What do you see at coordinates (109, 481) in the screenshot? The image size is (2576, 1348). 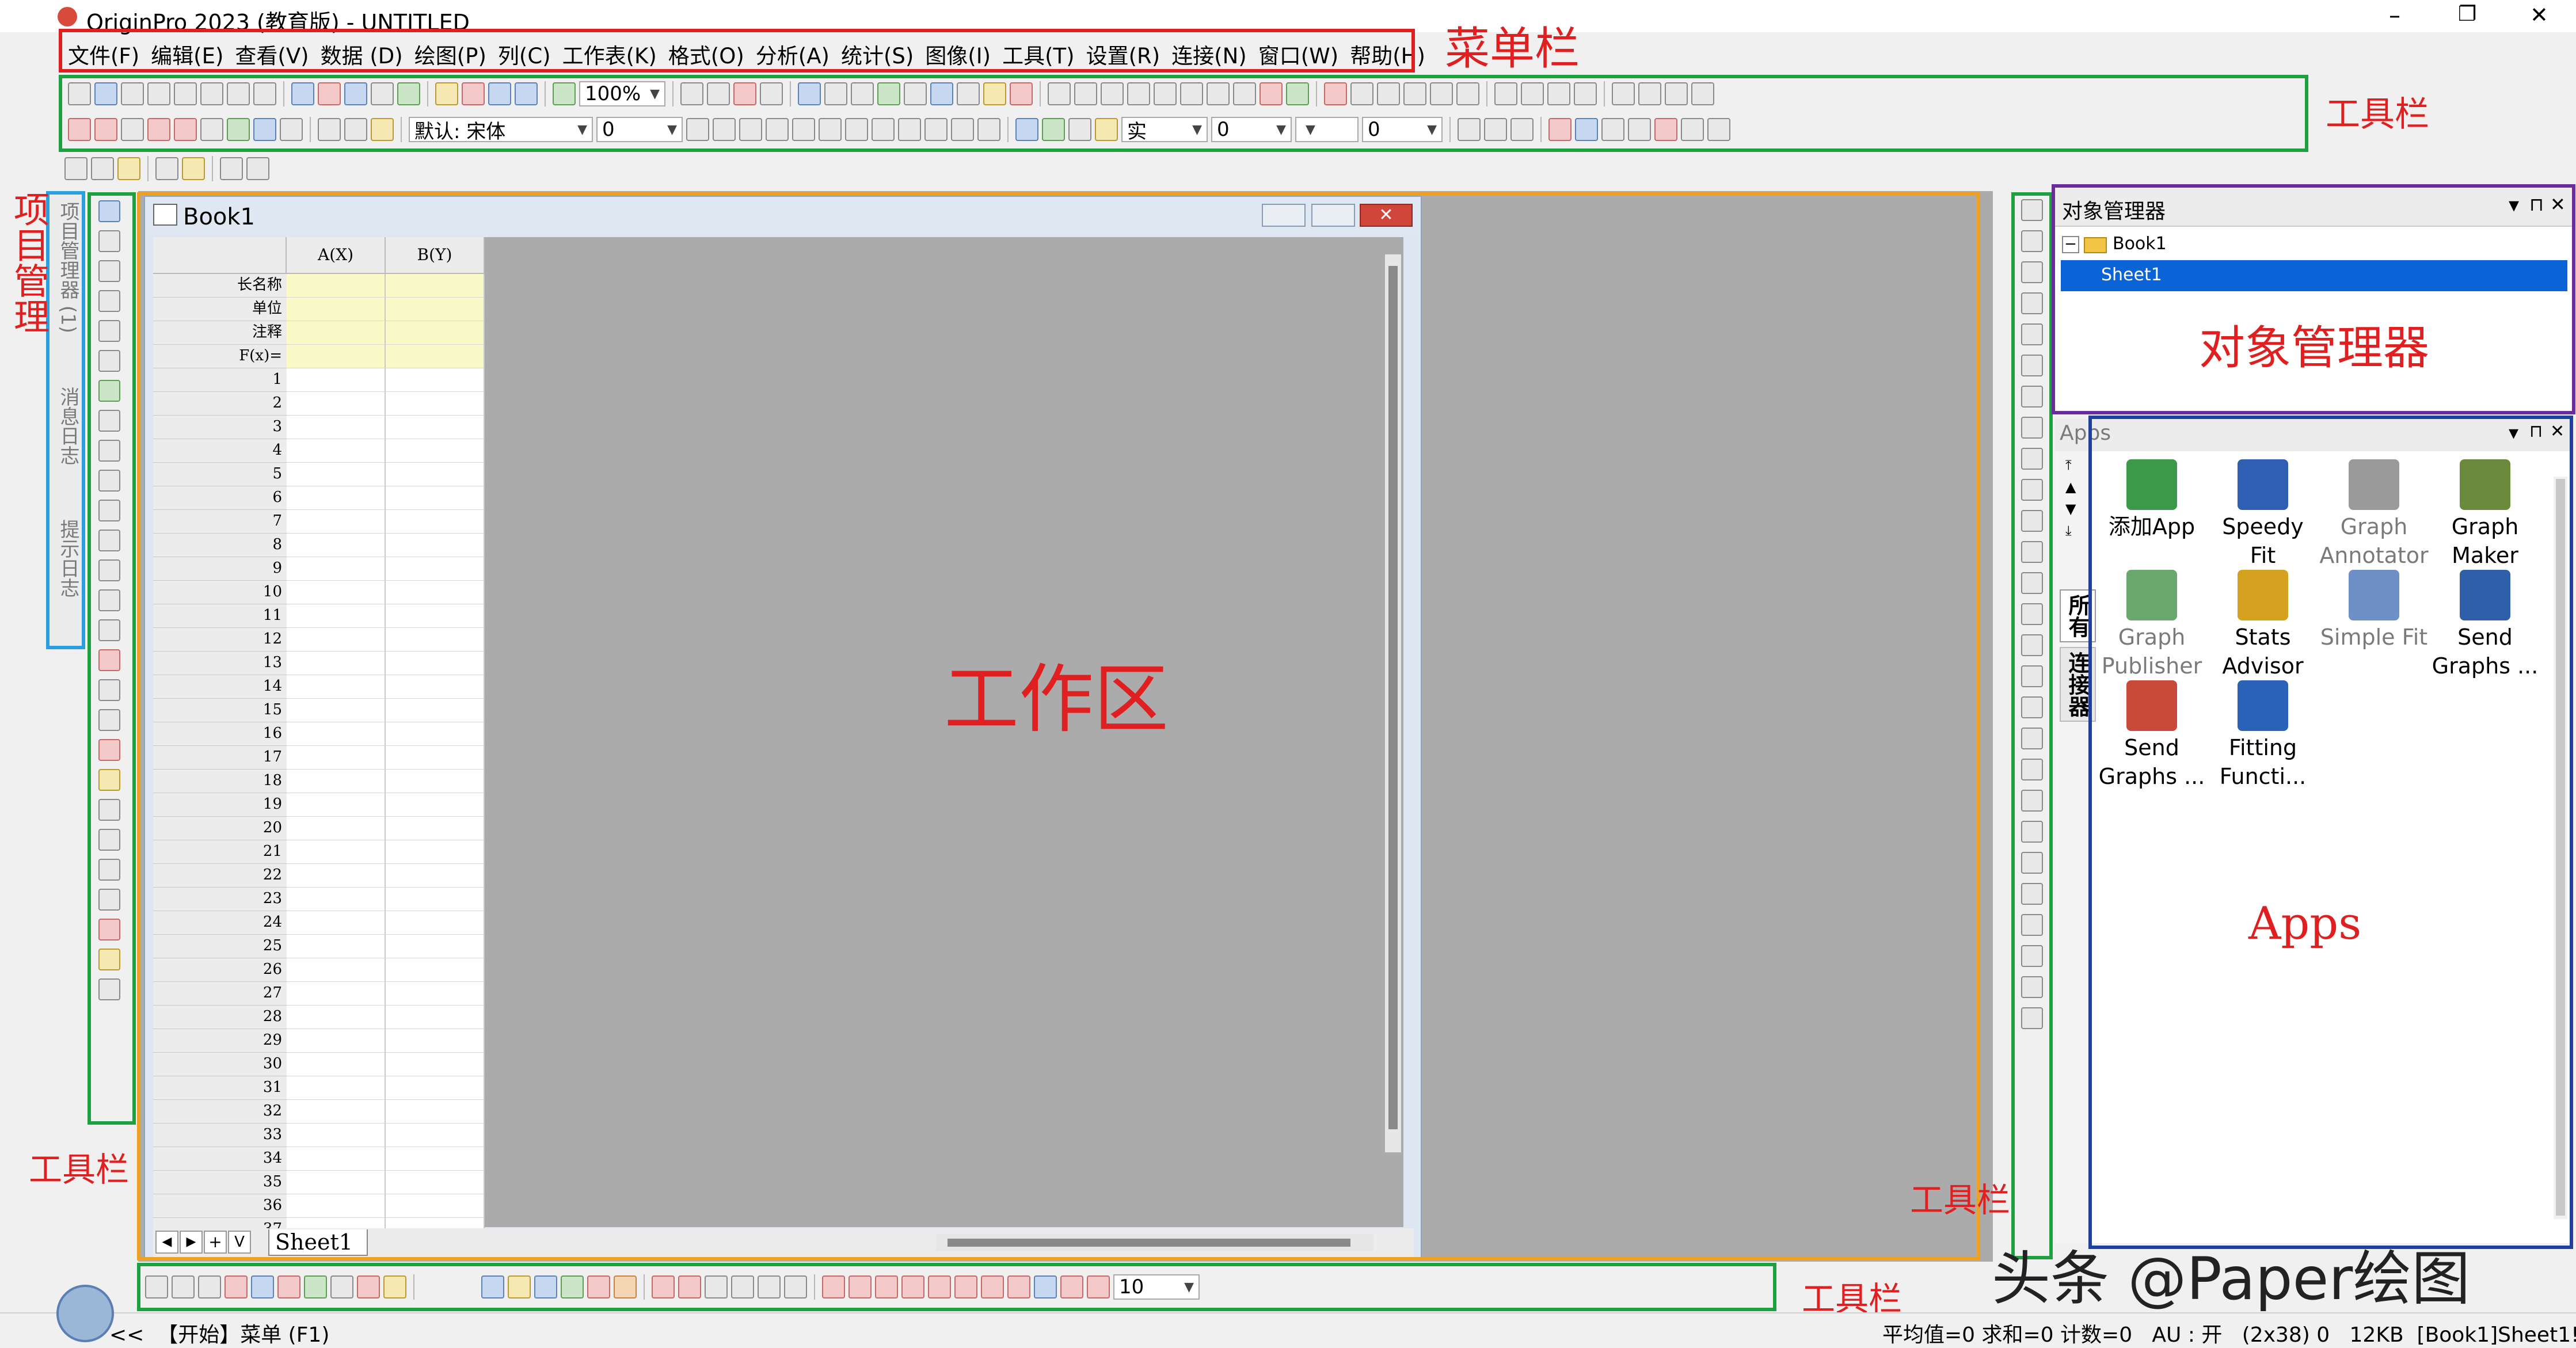 I see `text-tool-icon` at bounding box center [109, 481].